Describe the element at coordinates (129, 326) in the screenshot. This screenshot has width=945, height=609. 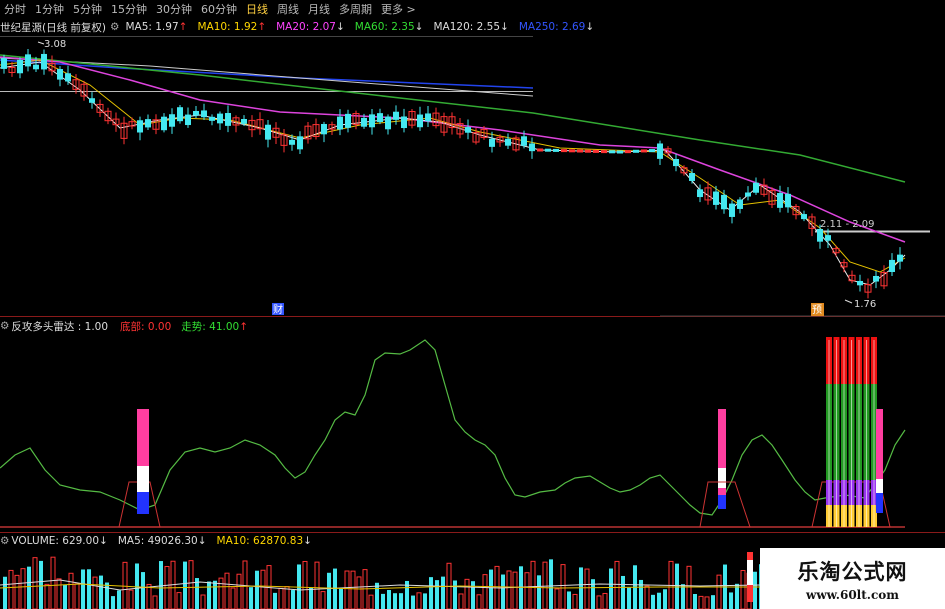
I see `indicator-legend: ⚙ 反攻多头雷达 : 1.00 底部: 0.00 走势: 41.00↑` at that location.